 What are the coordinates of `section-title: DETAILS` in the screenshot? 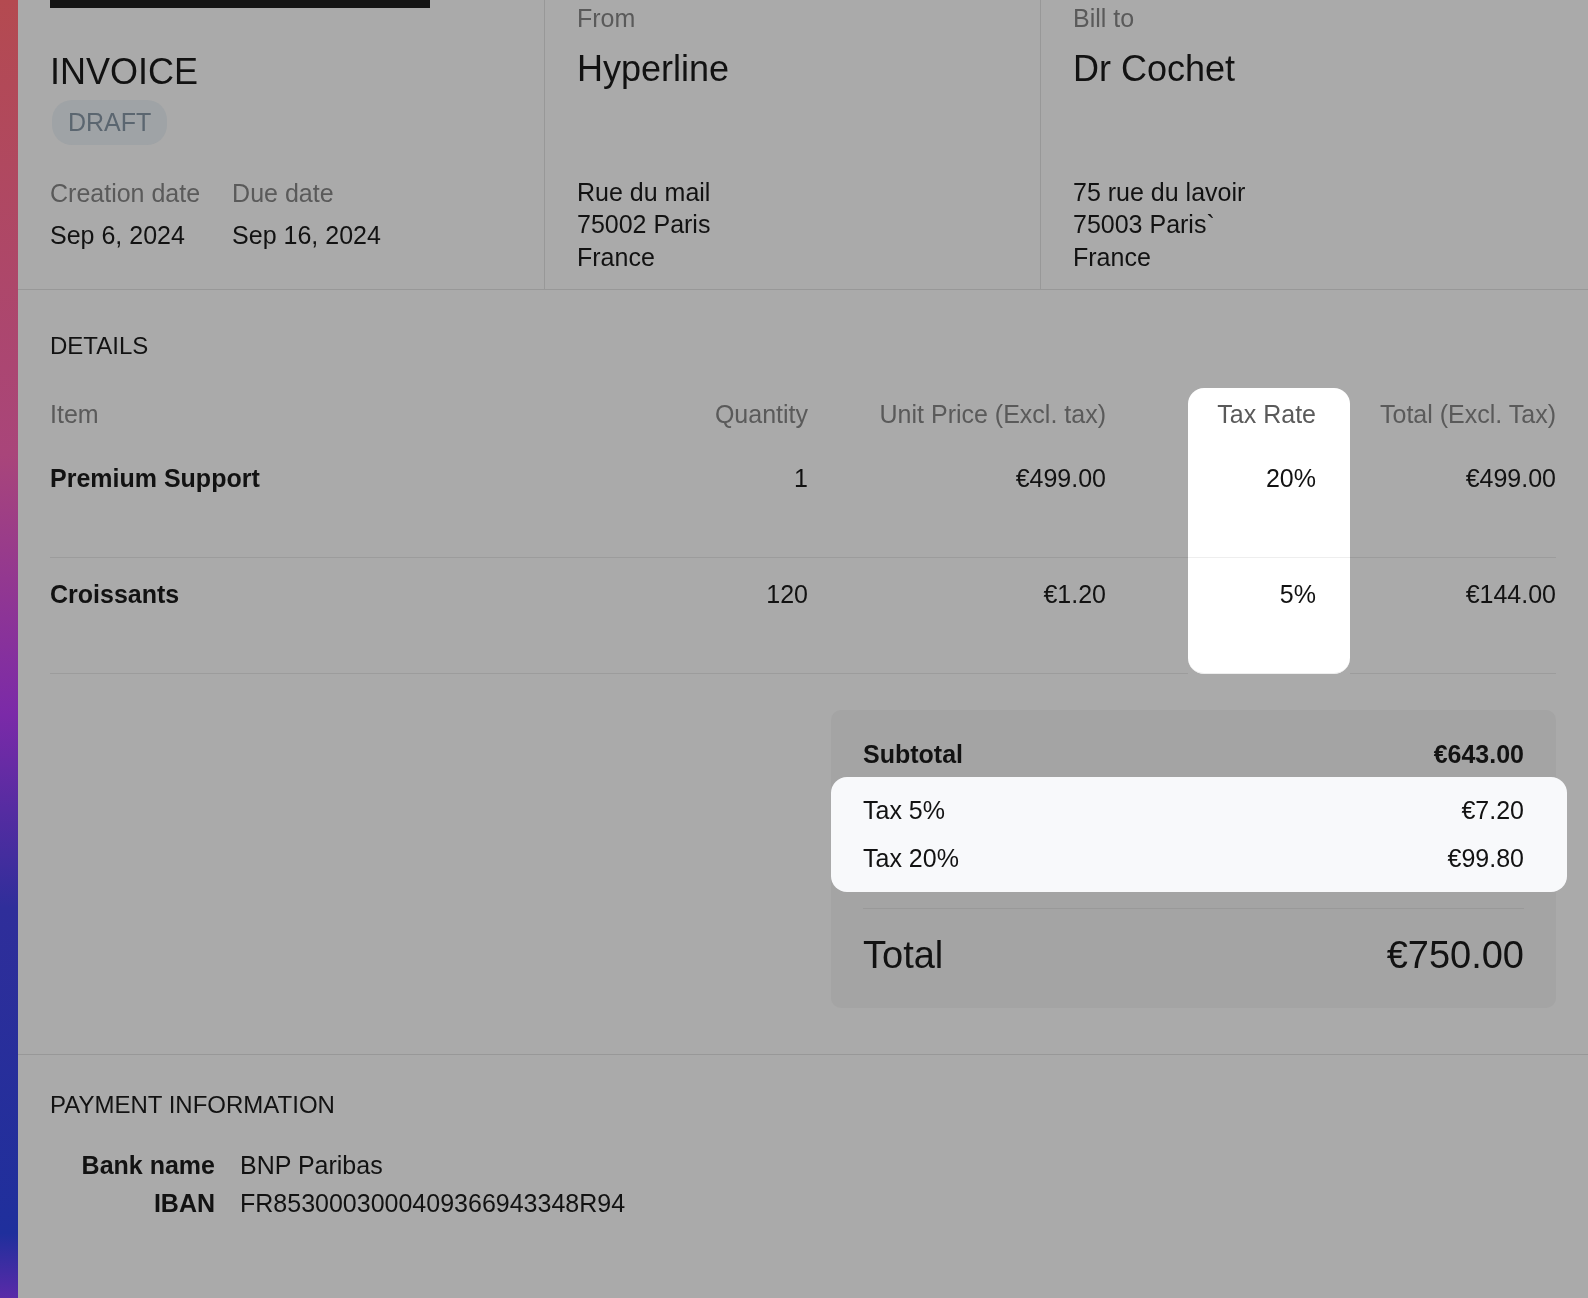 It's located at (100, 346).